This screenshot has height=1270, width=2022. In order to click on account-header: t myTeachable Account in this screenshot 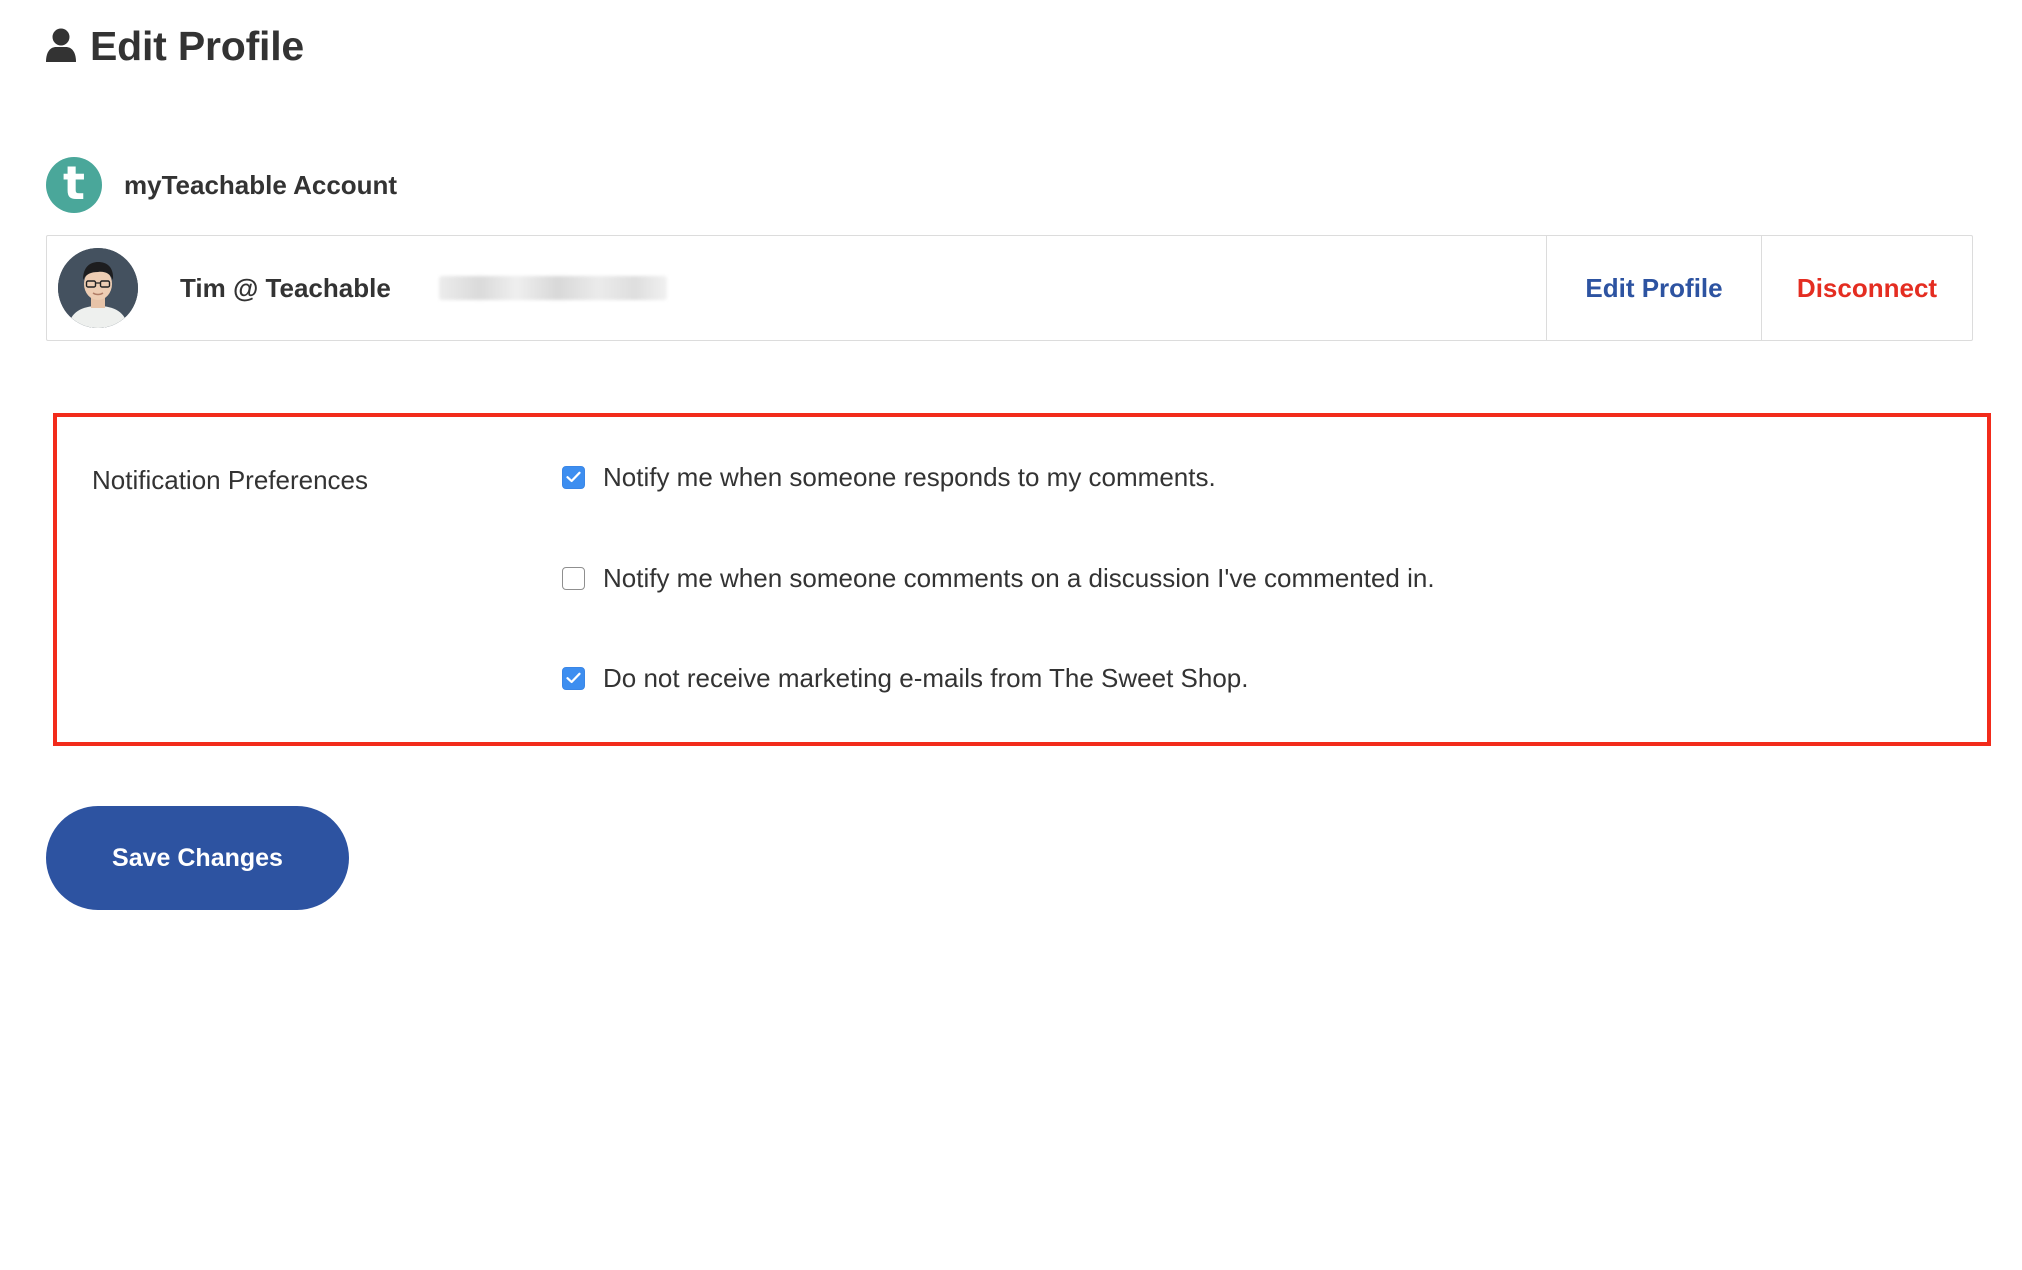, I will do `click(221, 185)`.